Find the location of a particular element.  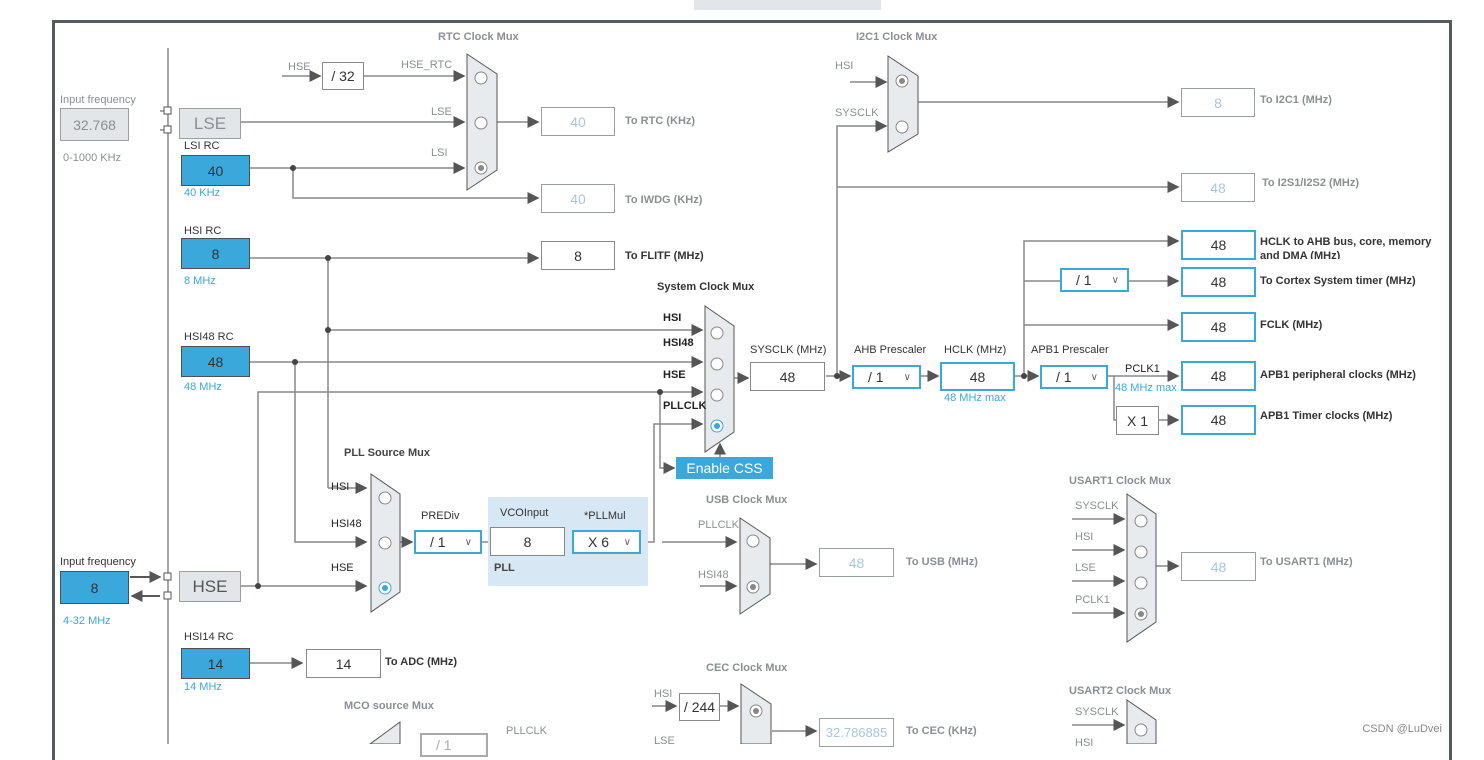

vco-input-value: 8 is located at coordinates (527, 541).